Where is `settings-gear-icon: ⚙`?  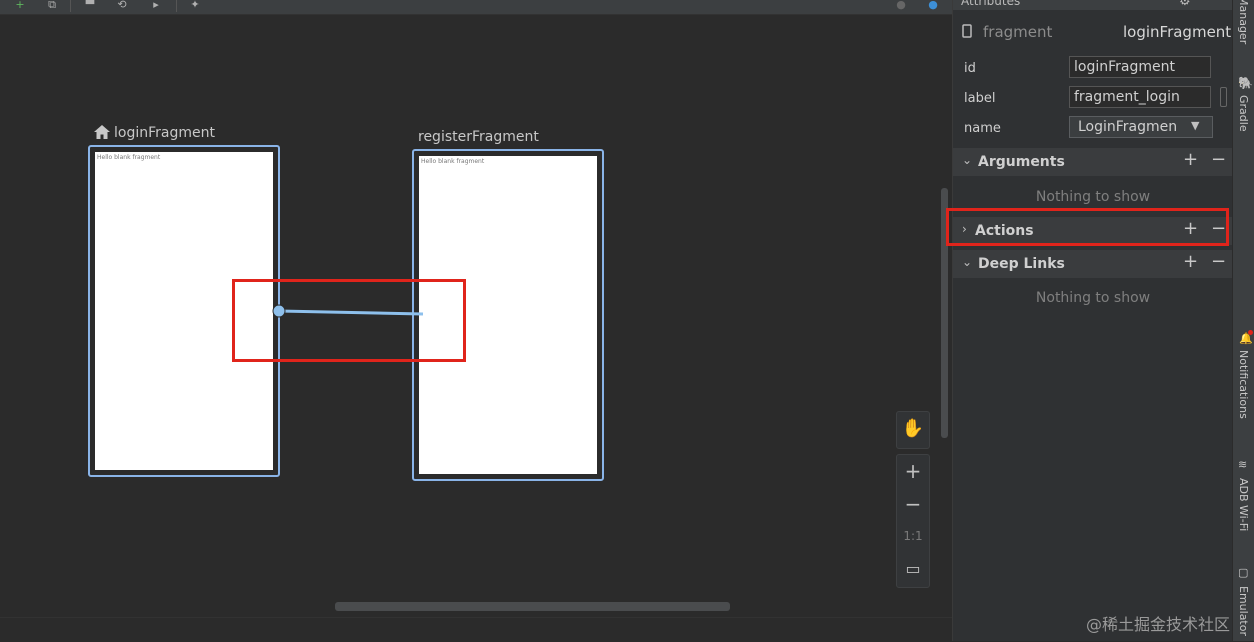 settings-gear-icon: ⚙ is located at coordinates (1185, 4).